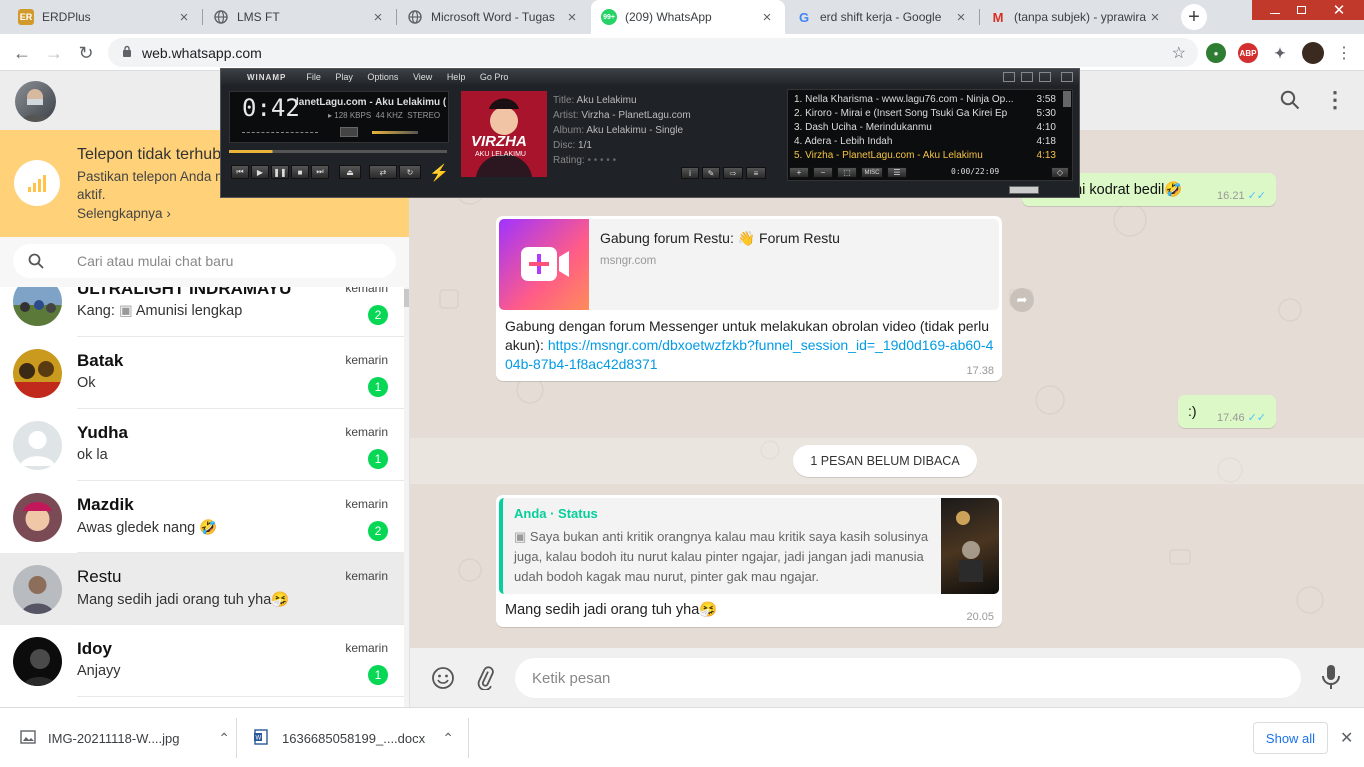 The image size is (1364, 767). I want to click on playlist-select-button: ⬚, so click(847, 172).